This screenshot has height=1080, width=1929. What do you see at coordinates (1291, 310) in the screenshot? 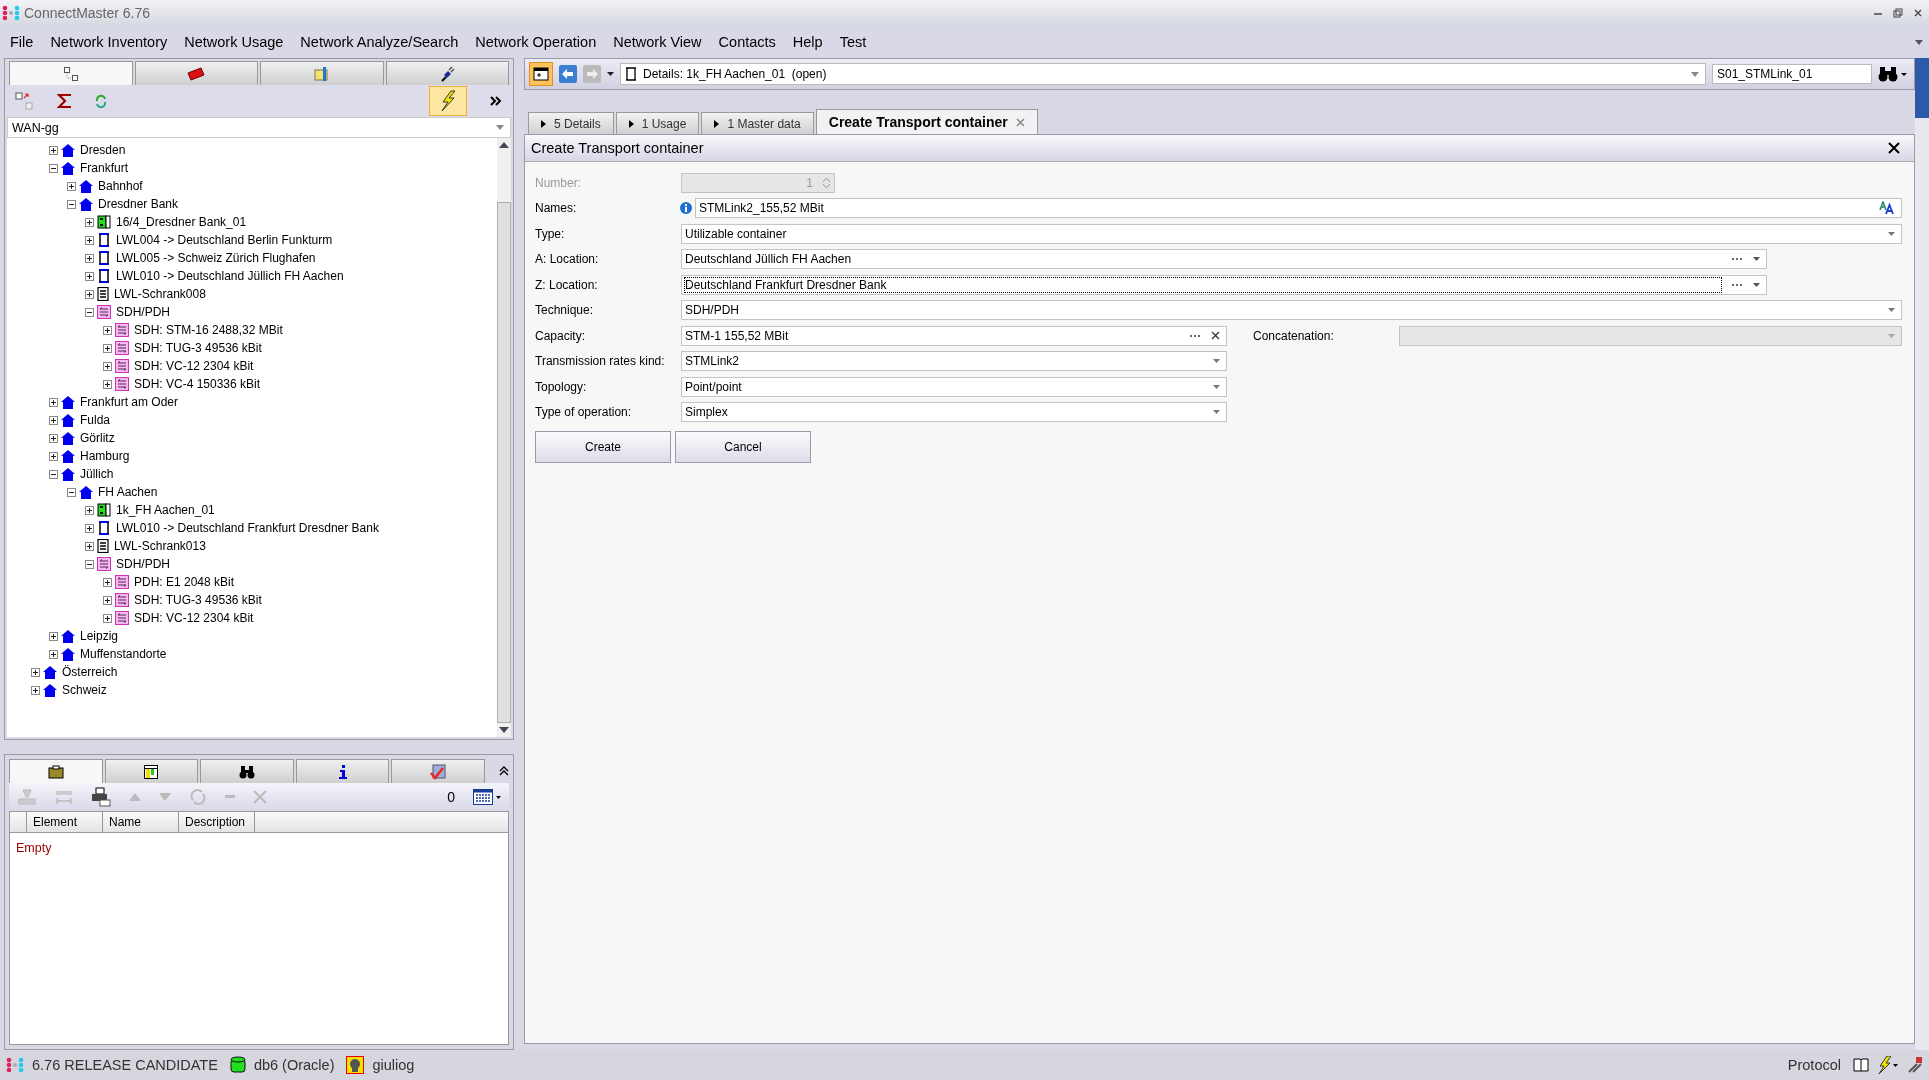
I see `select-field: SDH/PDH` at bounding box center [1291, 310].